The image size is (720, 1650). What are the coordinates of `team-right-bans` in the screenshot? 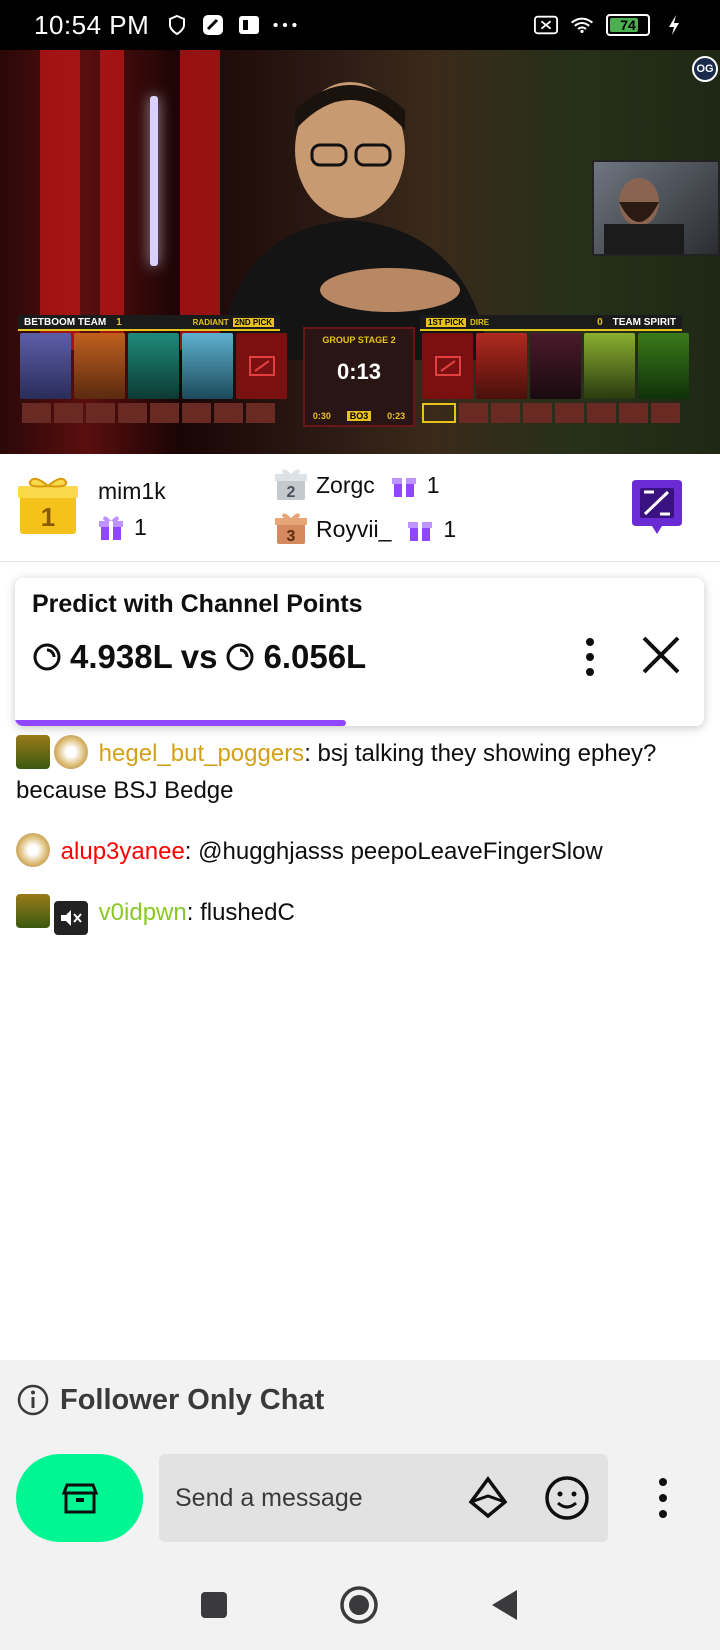 It's located at (551, 414).